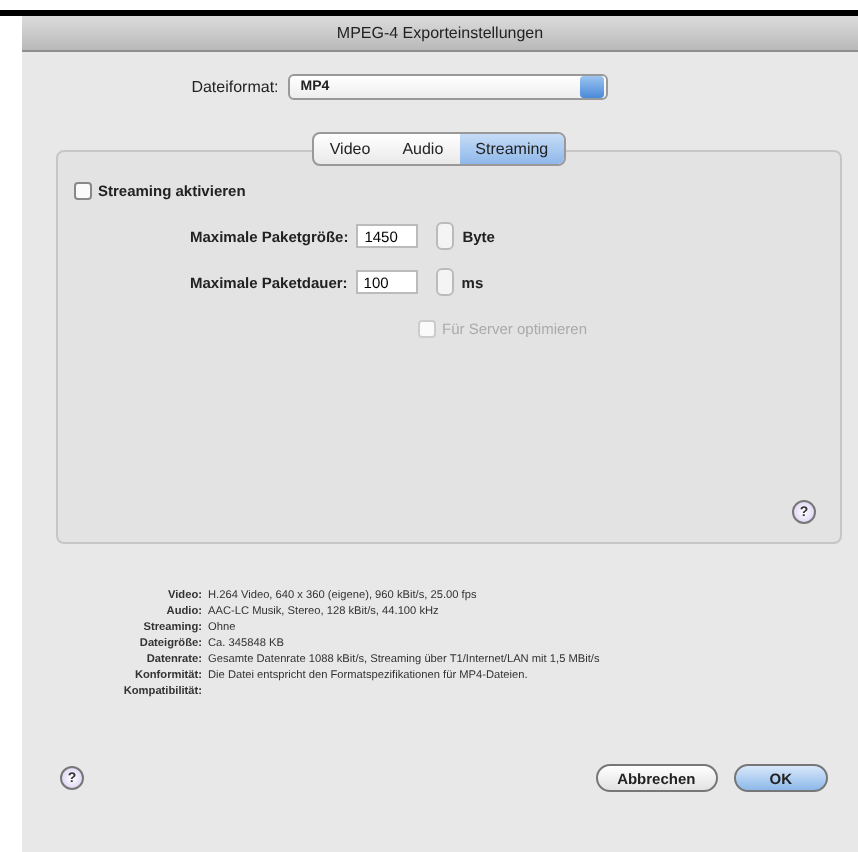 This screenshot has width=858, height=852. I want to click on checkbox, so click(83, 191).